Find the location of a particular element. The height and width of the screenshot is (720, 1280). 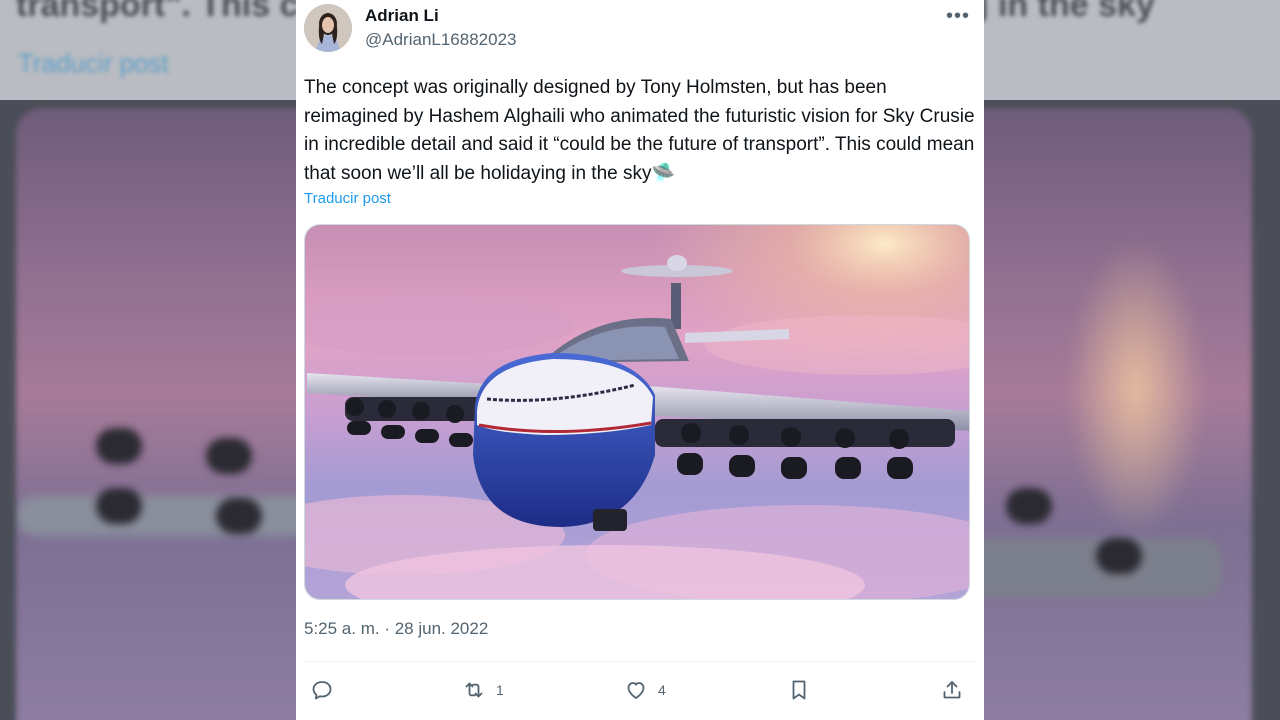

repost-button: 1 is located at coordinates (483, 690).